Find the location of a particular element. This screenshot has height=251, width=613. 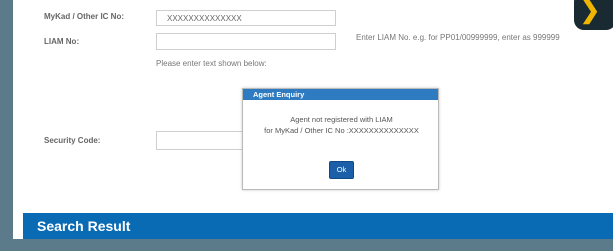

liam-label: LIAM No: is located at coordinates (62, 41).